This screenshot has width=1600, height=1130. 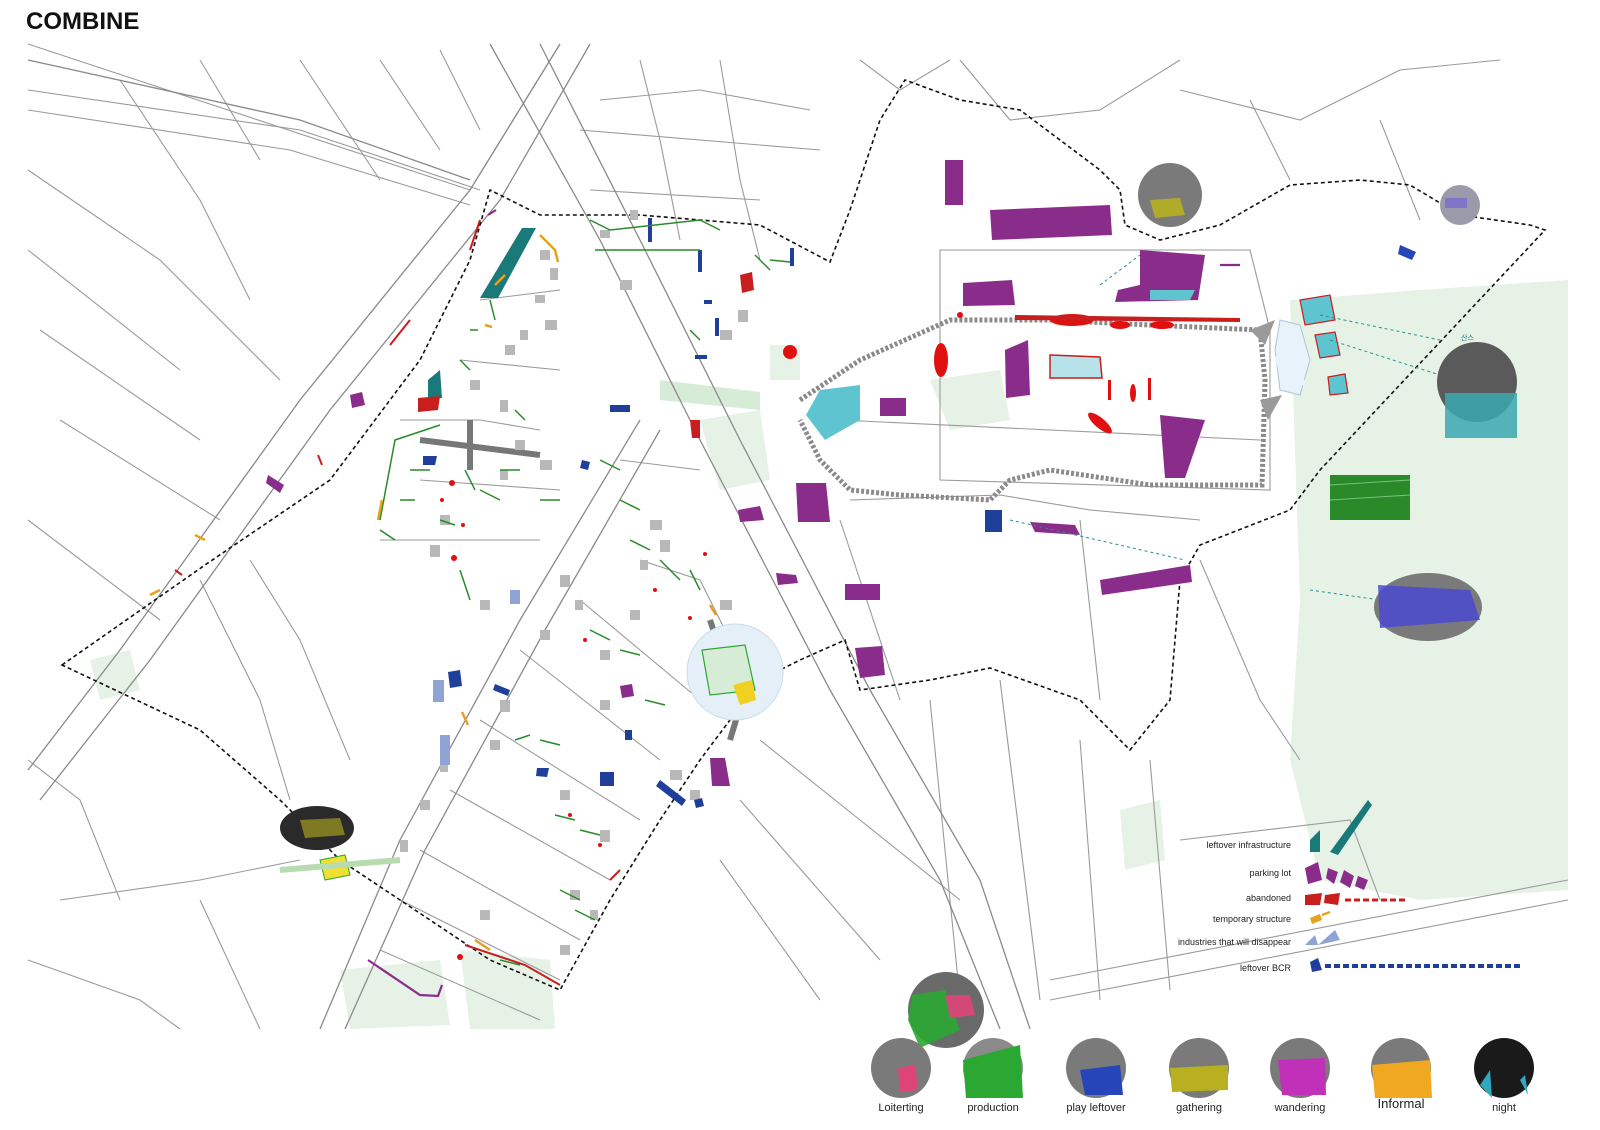 I want to click on photo-circle-top, so click(x=1170, y=195).